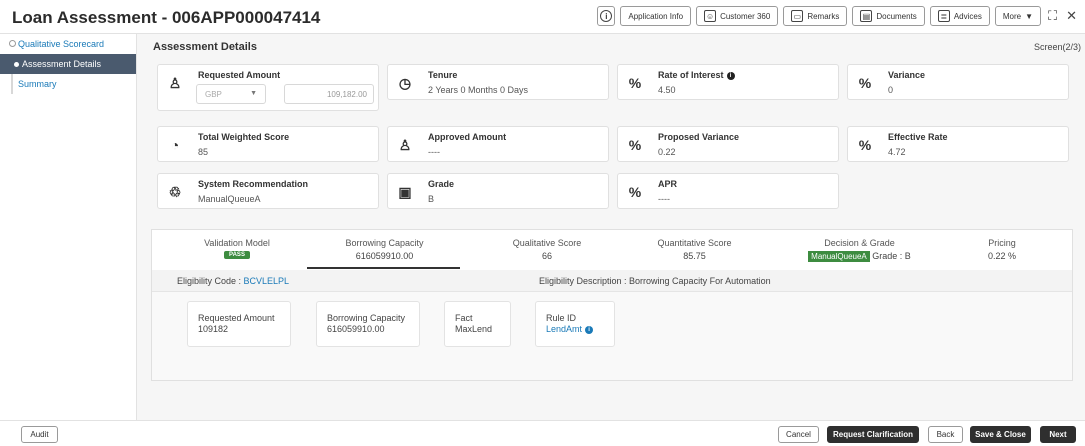 Image resolution: width=1085 pixels, height=446 pixels. What do you see at coordinates (366, 318) in the screenshot?
I see `detail-label: Borrowing Capacity` at bounding box center [366, 318].